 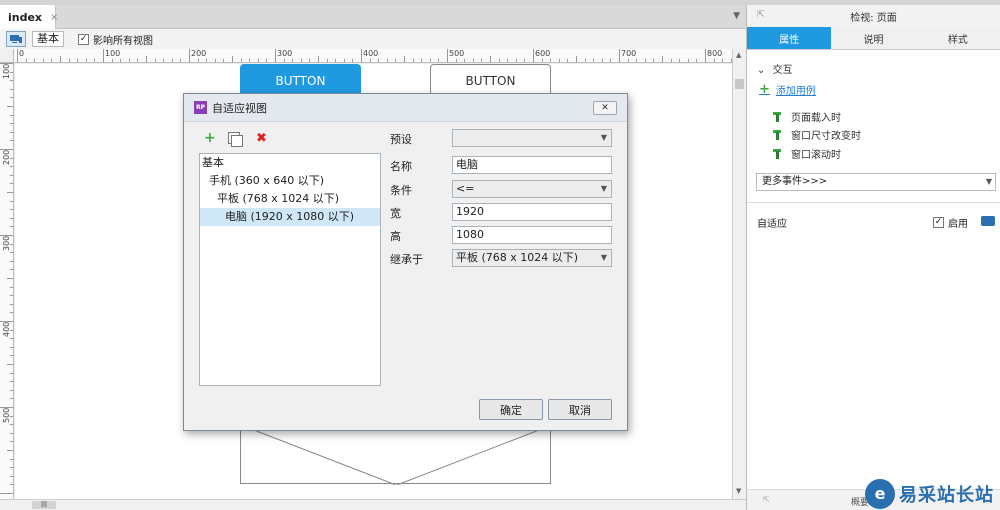 I want to click on ruler-label: 700, so click(x=629, y=53).